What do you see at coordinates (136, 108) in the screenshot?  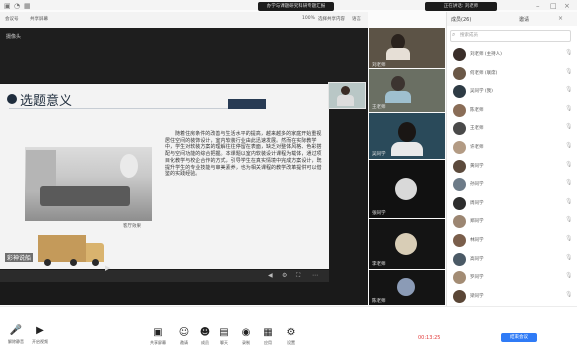 I see `slide-title-rule` at bounding box center [136, 108].